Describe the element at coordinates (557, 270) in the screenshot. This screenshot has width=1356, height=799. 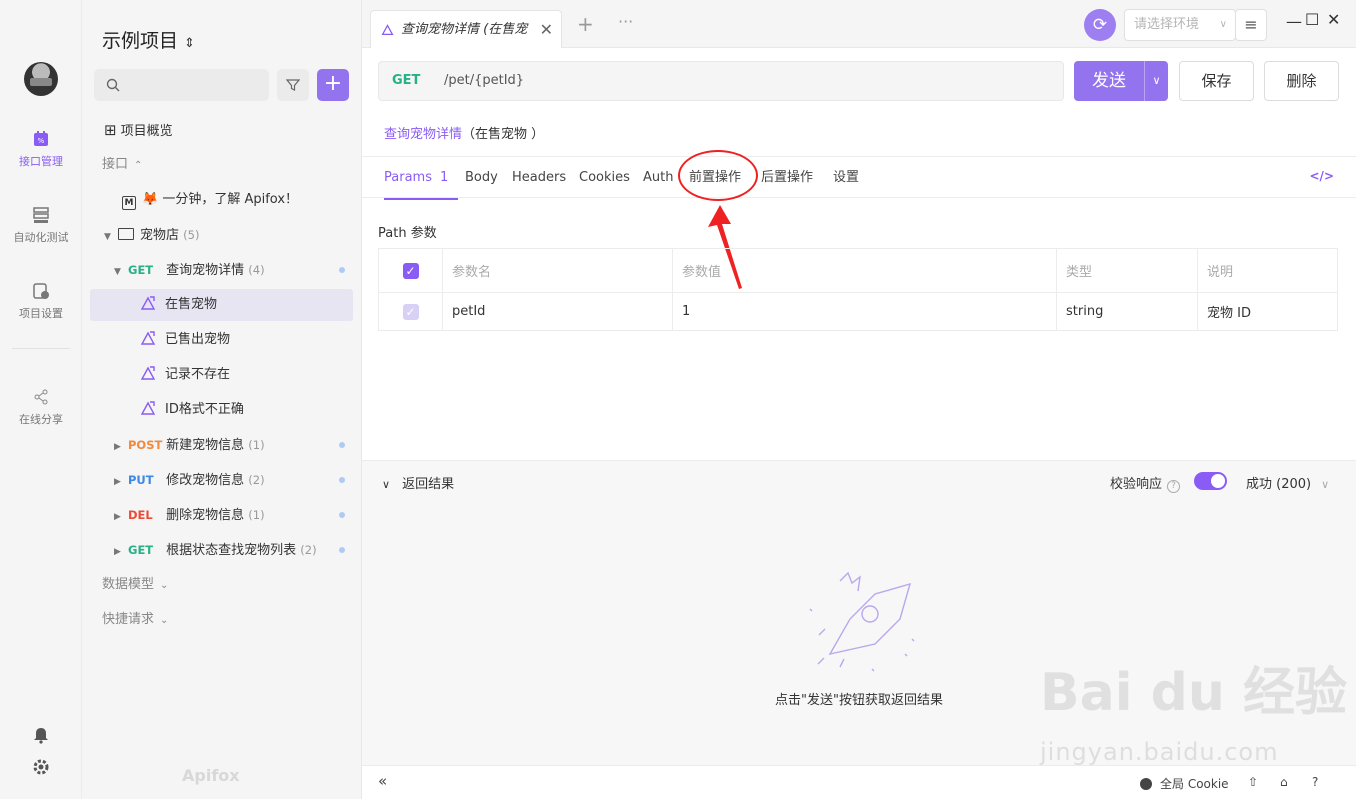
I see `column-header: 参数名` at that location.